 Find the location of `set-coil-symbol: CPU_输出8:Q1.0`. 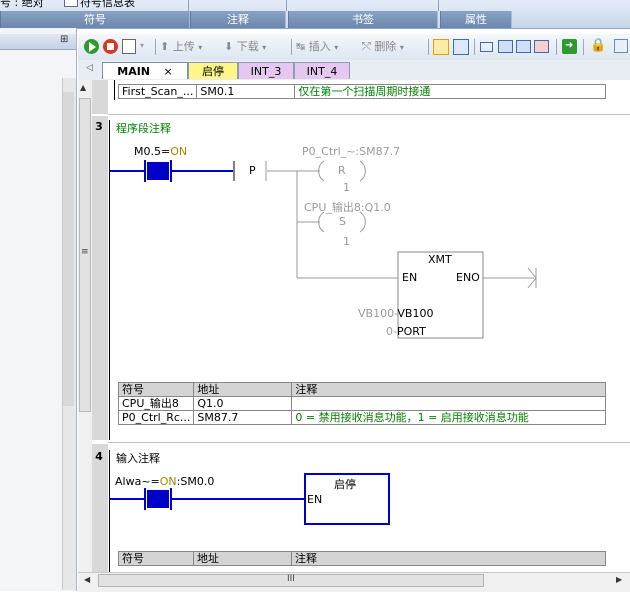

set-coil-symbol: CPU_输出8:Q1.0 is located at coordinates (347, 207).